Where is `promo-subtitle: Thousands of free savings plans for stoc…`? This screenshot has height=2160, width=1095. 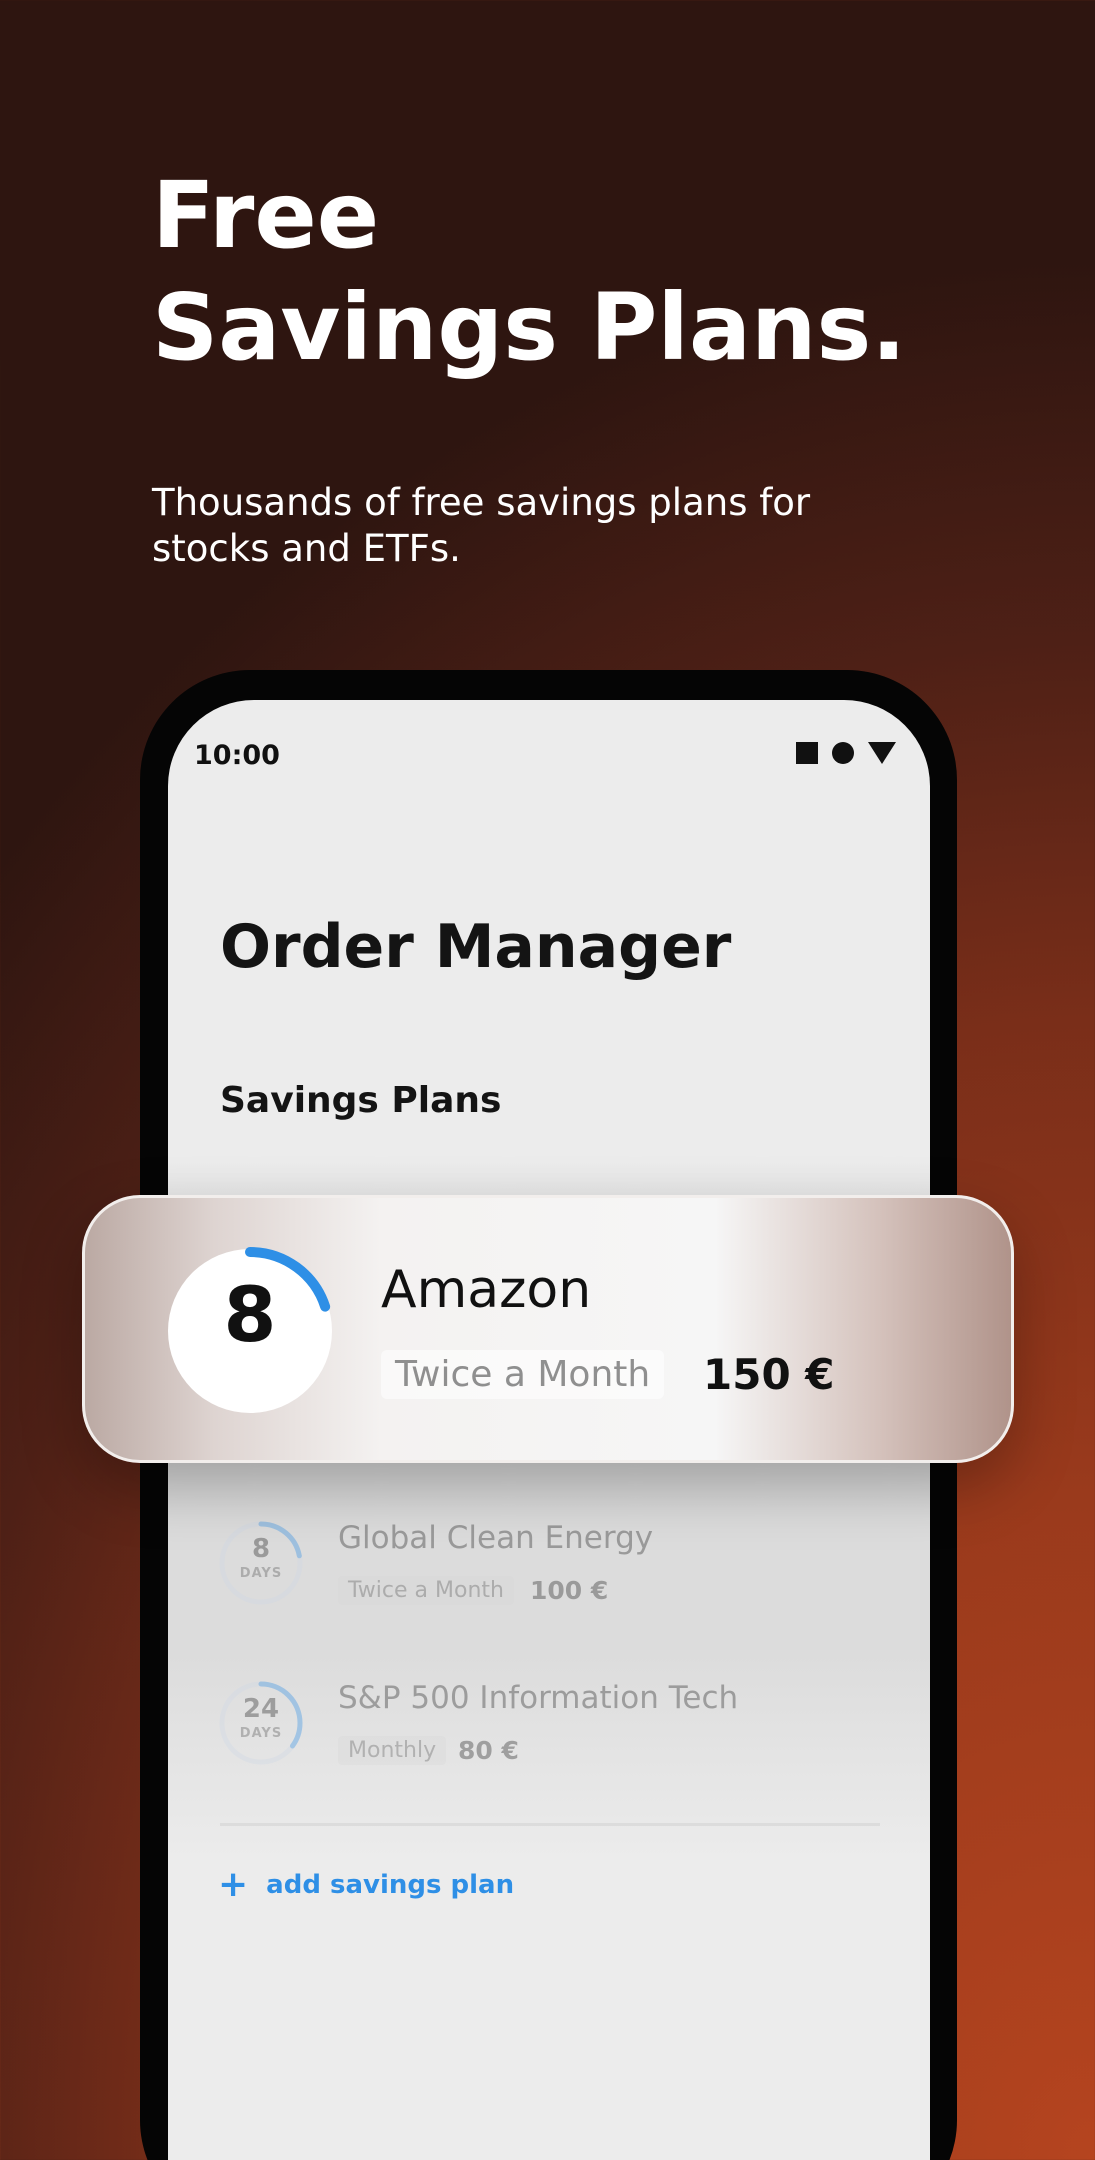
promo-subtitle: Thousands of free savings plans for stoc… is located at coordinates (481, 525).